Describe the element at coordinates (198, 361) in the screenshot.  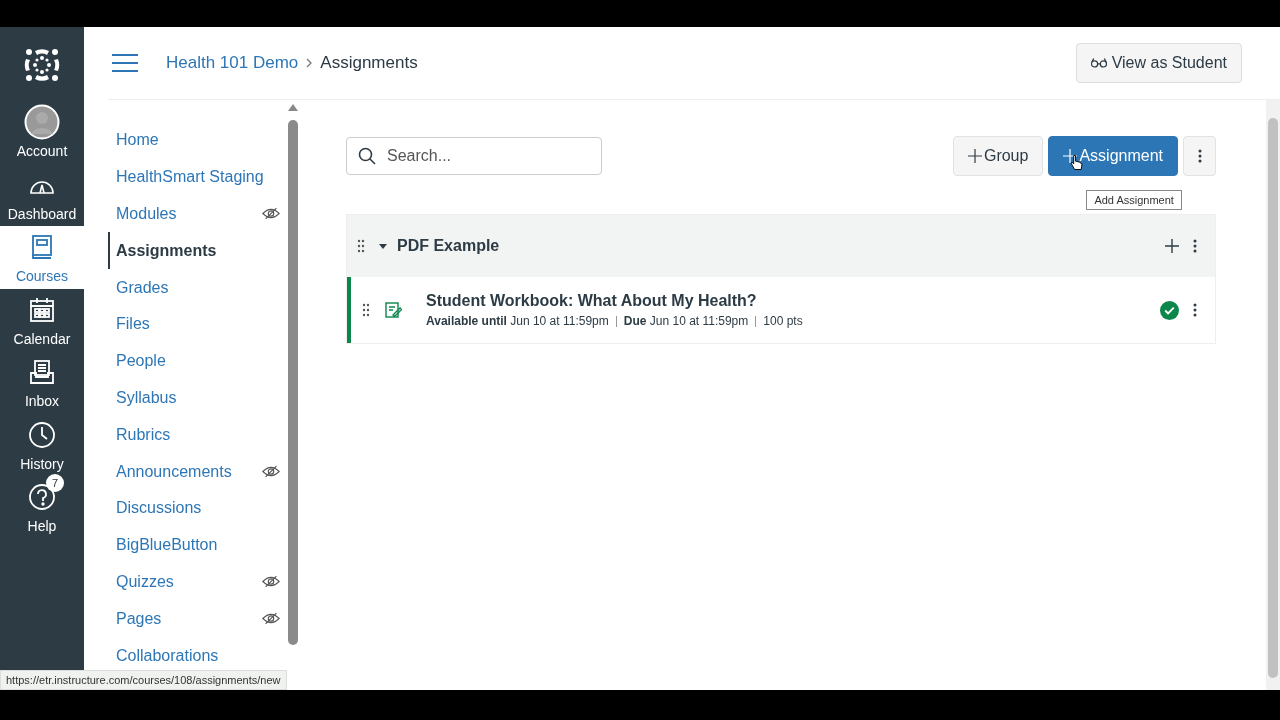
I see `course-nav-item: People` at that location.